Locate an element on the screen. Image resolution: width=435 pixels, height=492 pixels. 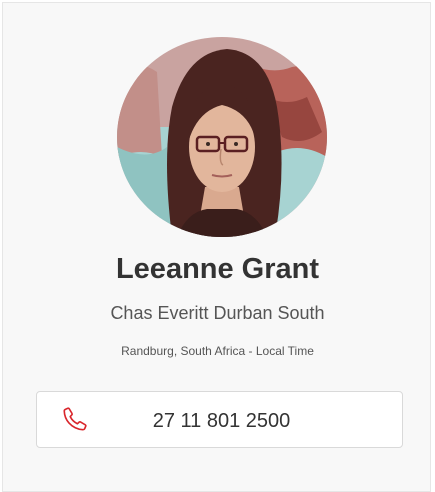
phone-button: 27 11 801 2500 is located at coordinates (219, 419).